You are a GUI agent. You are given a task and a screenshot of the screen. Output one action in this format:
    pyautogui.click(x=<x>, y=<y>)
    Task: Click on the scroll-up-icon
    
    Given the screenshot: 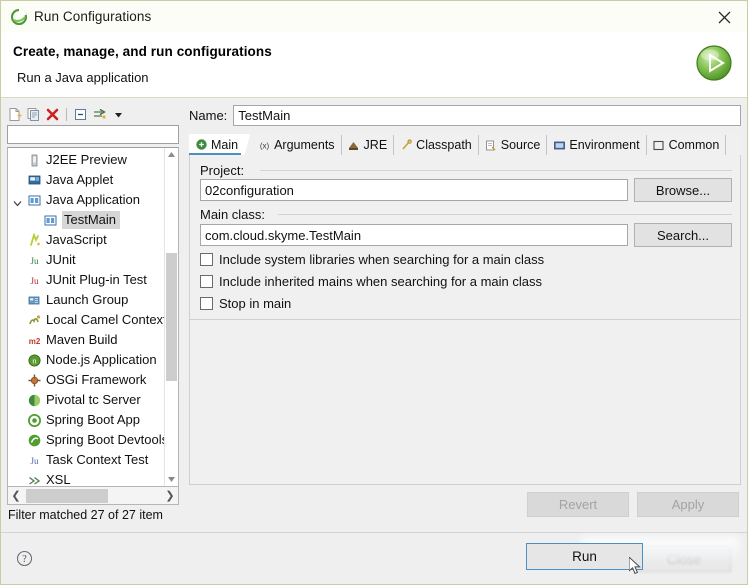 What is the action you would take?
    pyautogui.click(x=171, y=154)
    